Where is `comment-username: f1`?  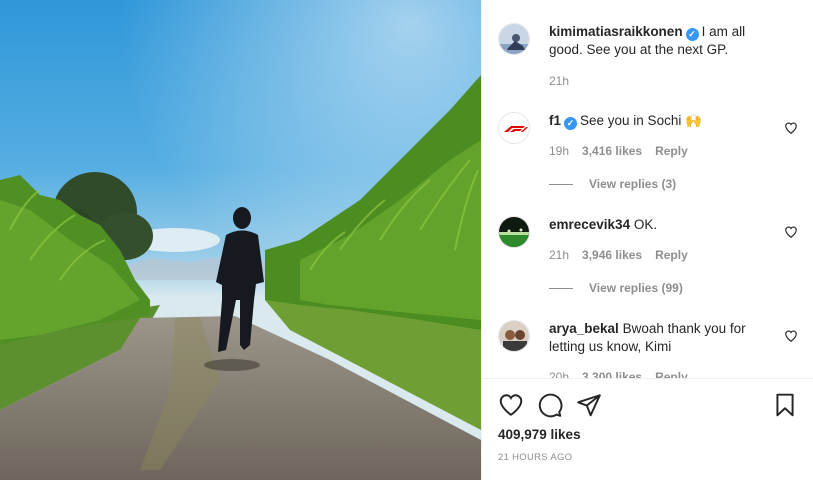 comment-username: f1 is located at coordinates (555, 120).